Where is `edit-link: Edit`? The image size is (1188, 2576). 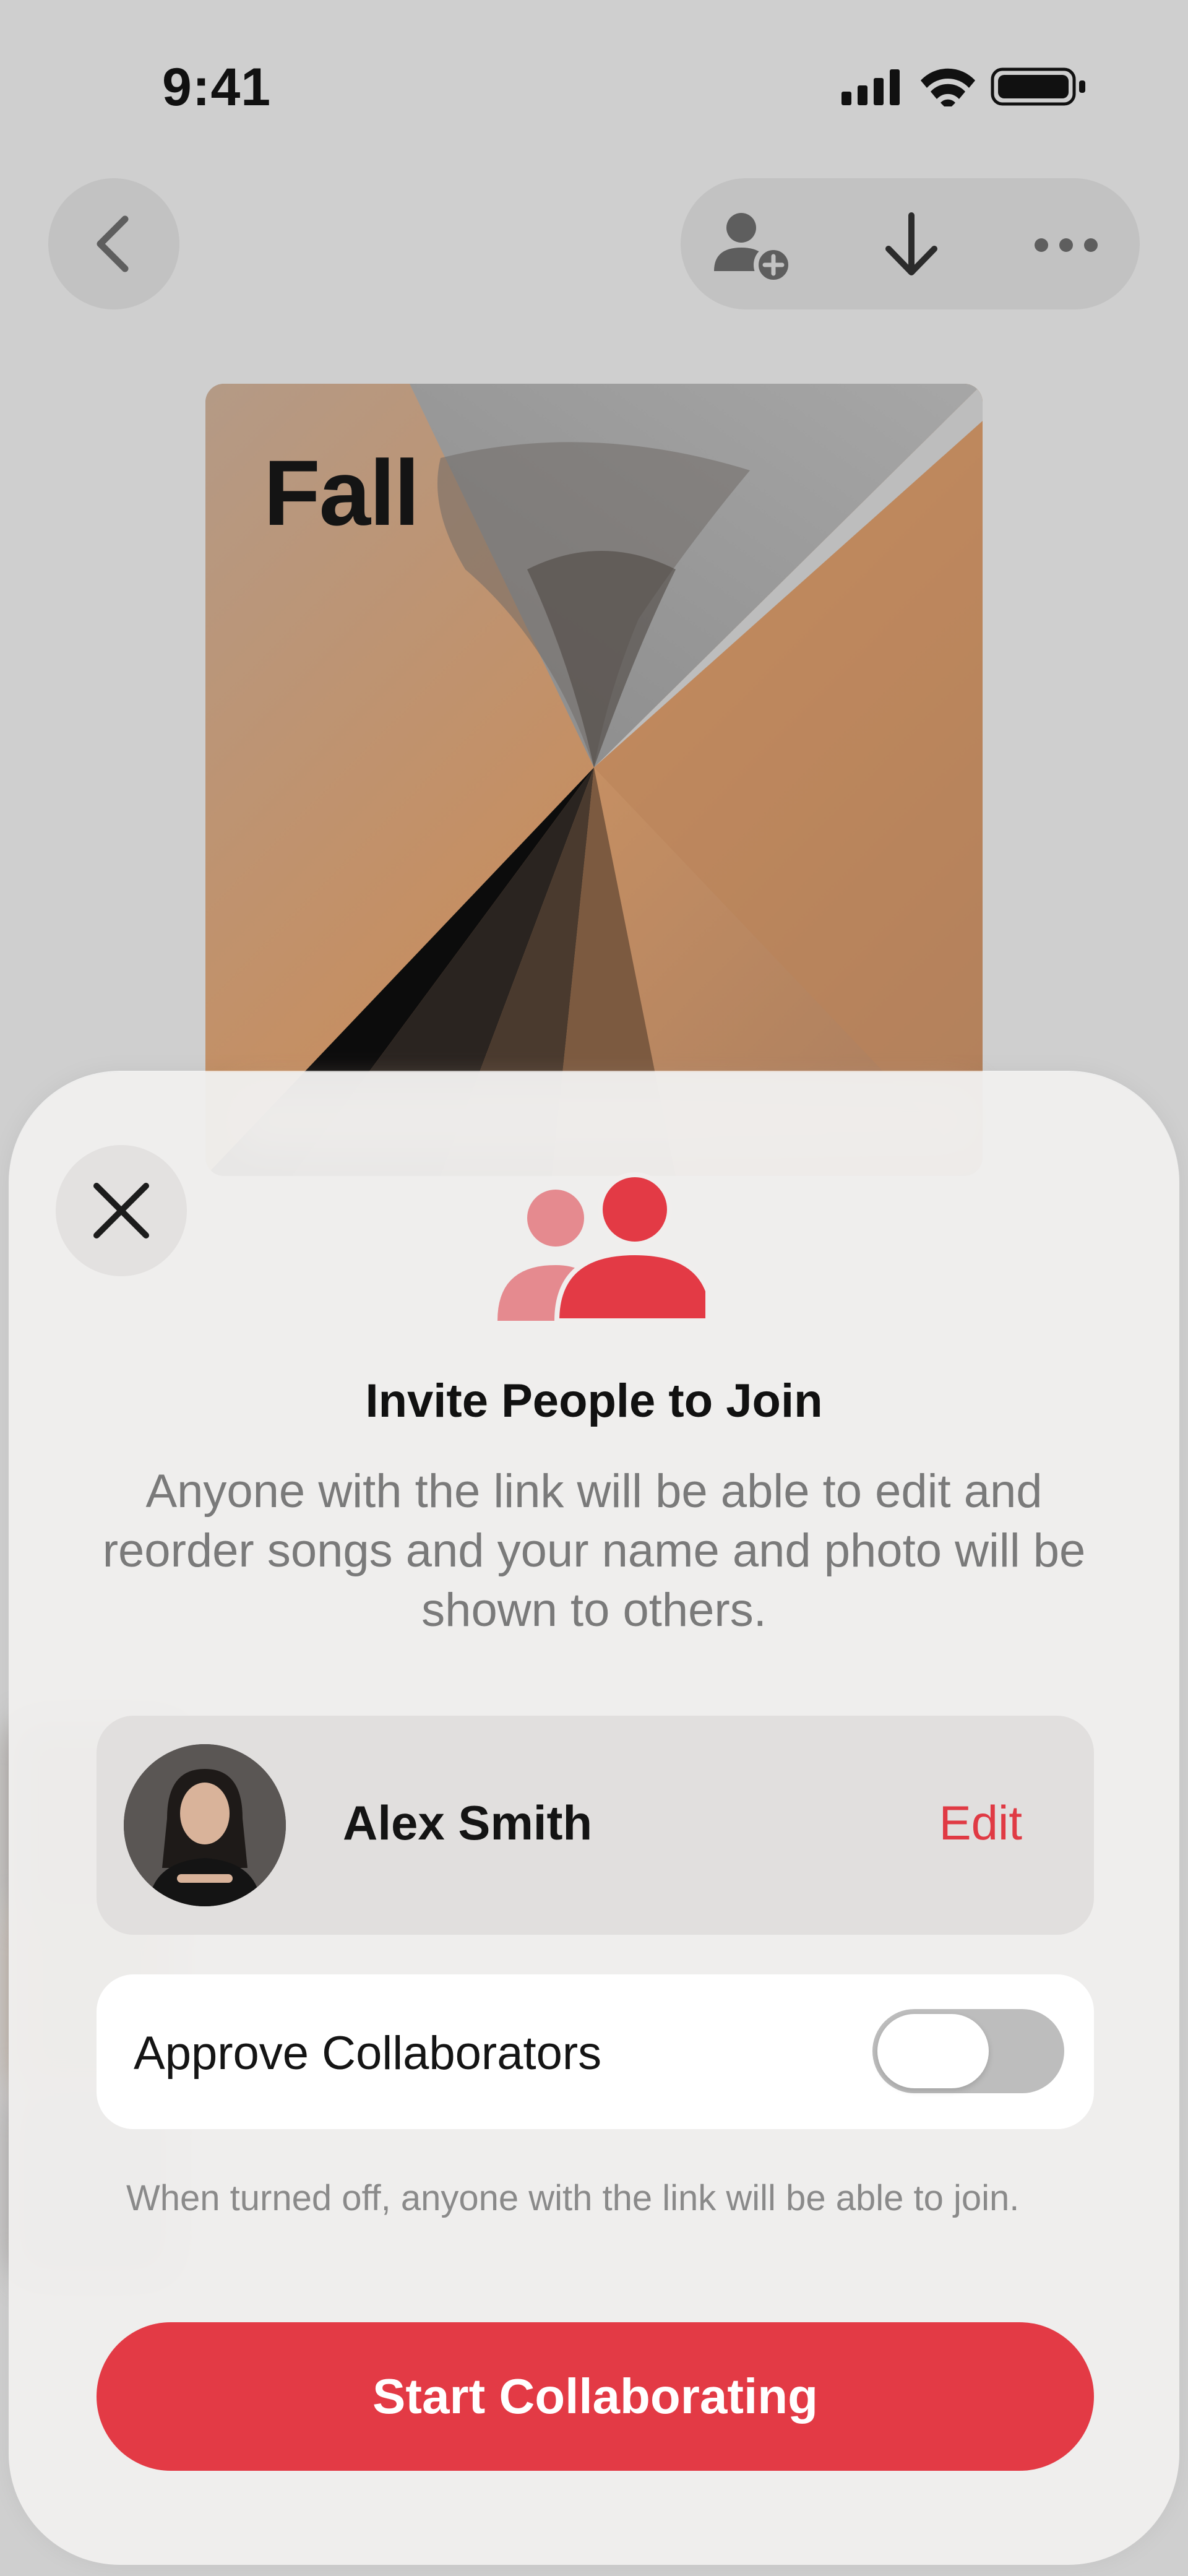 edit-link: Edit is located at coordinates (980, 1823).